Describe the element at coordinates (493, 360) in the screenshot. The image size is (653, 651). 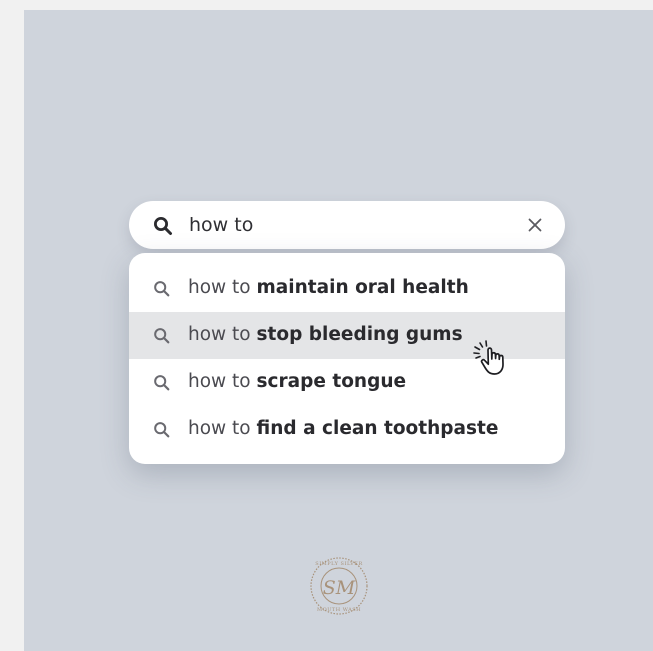
I see `pointer-hand-icon` at that location.